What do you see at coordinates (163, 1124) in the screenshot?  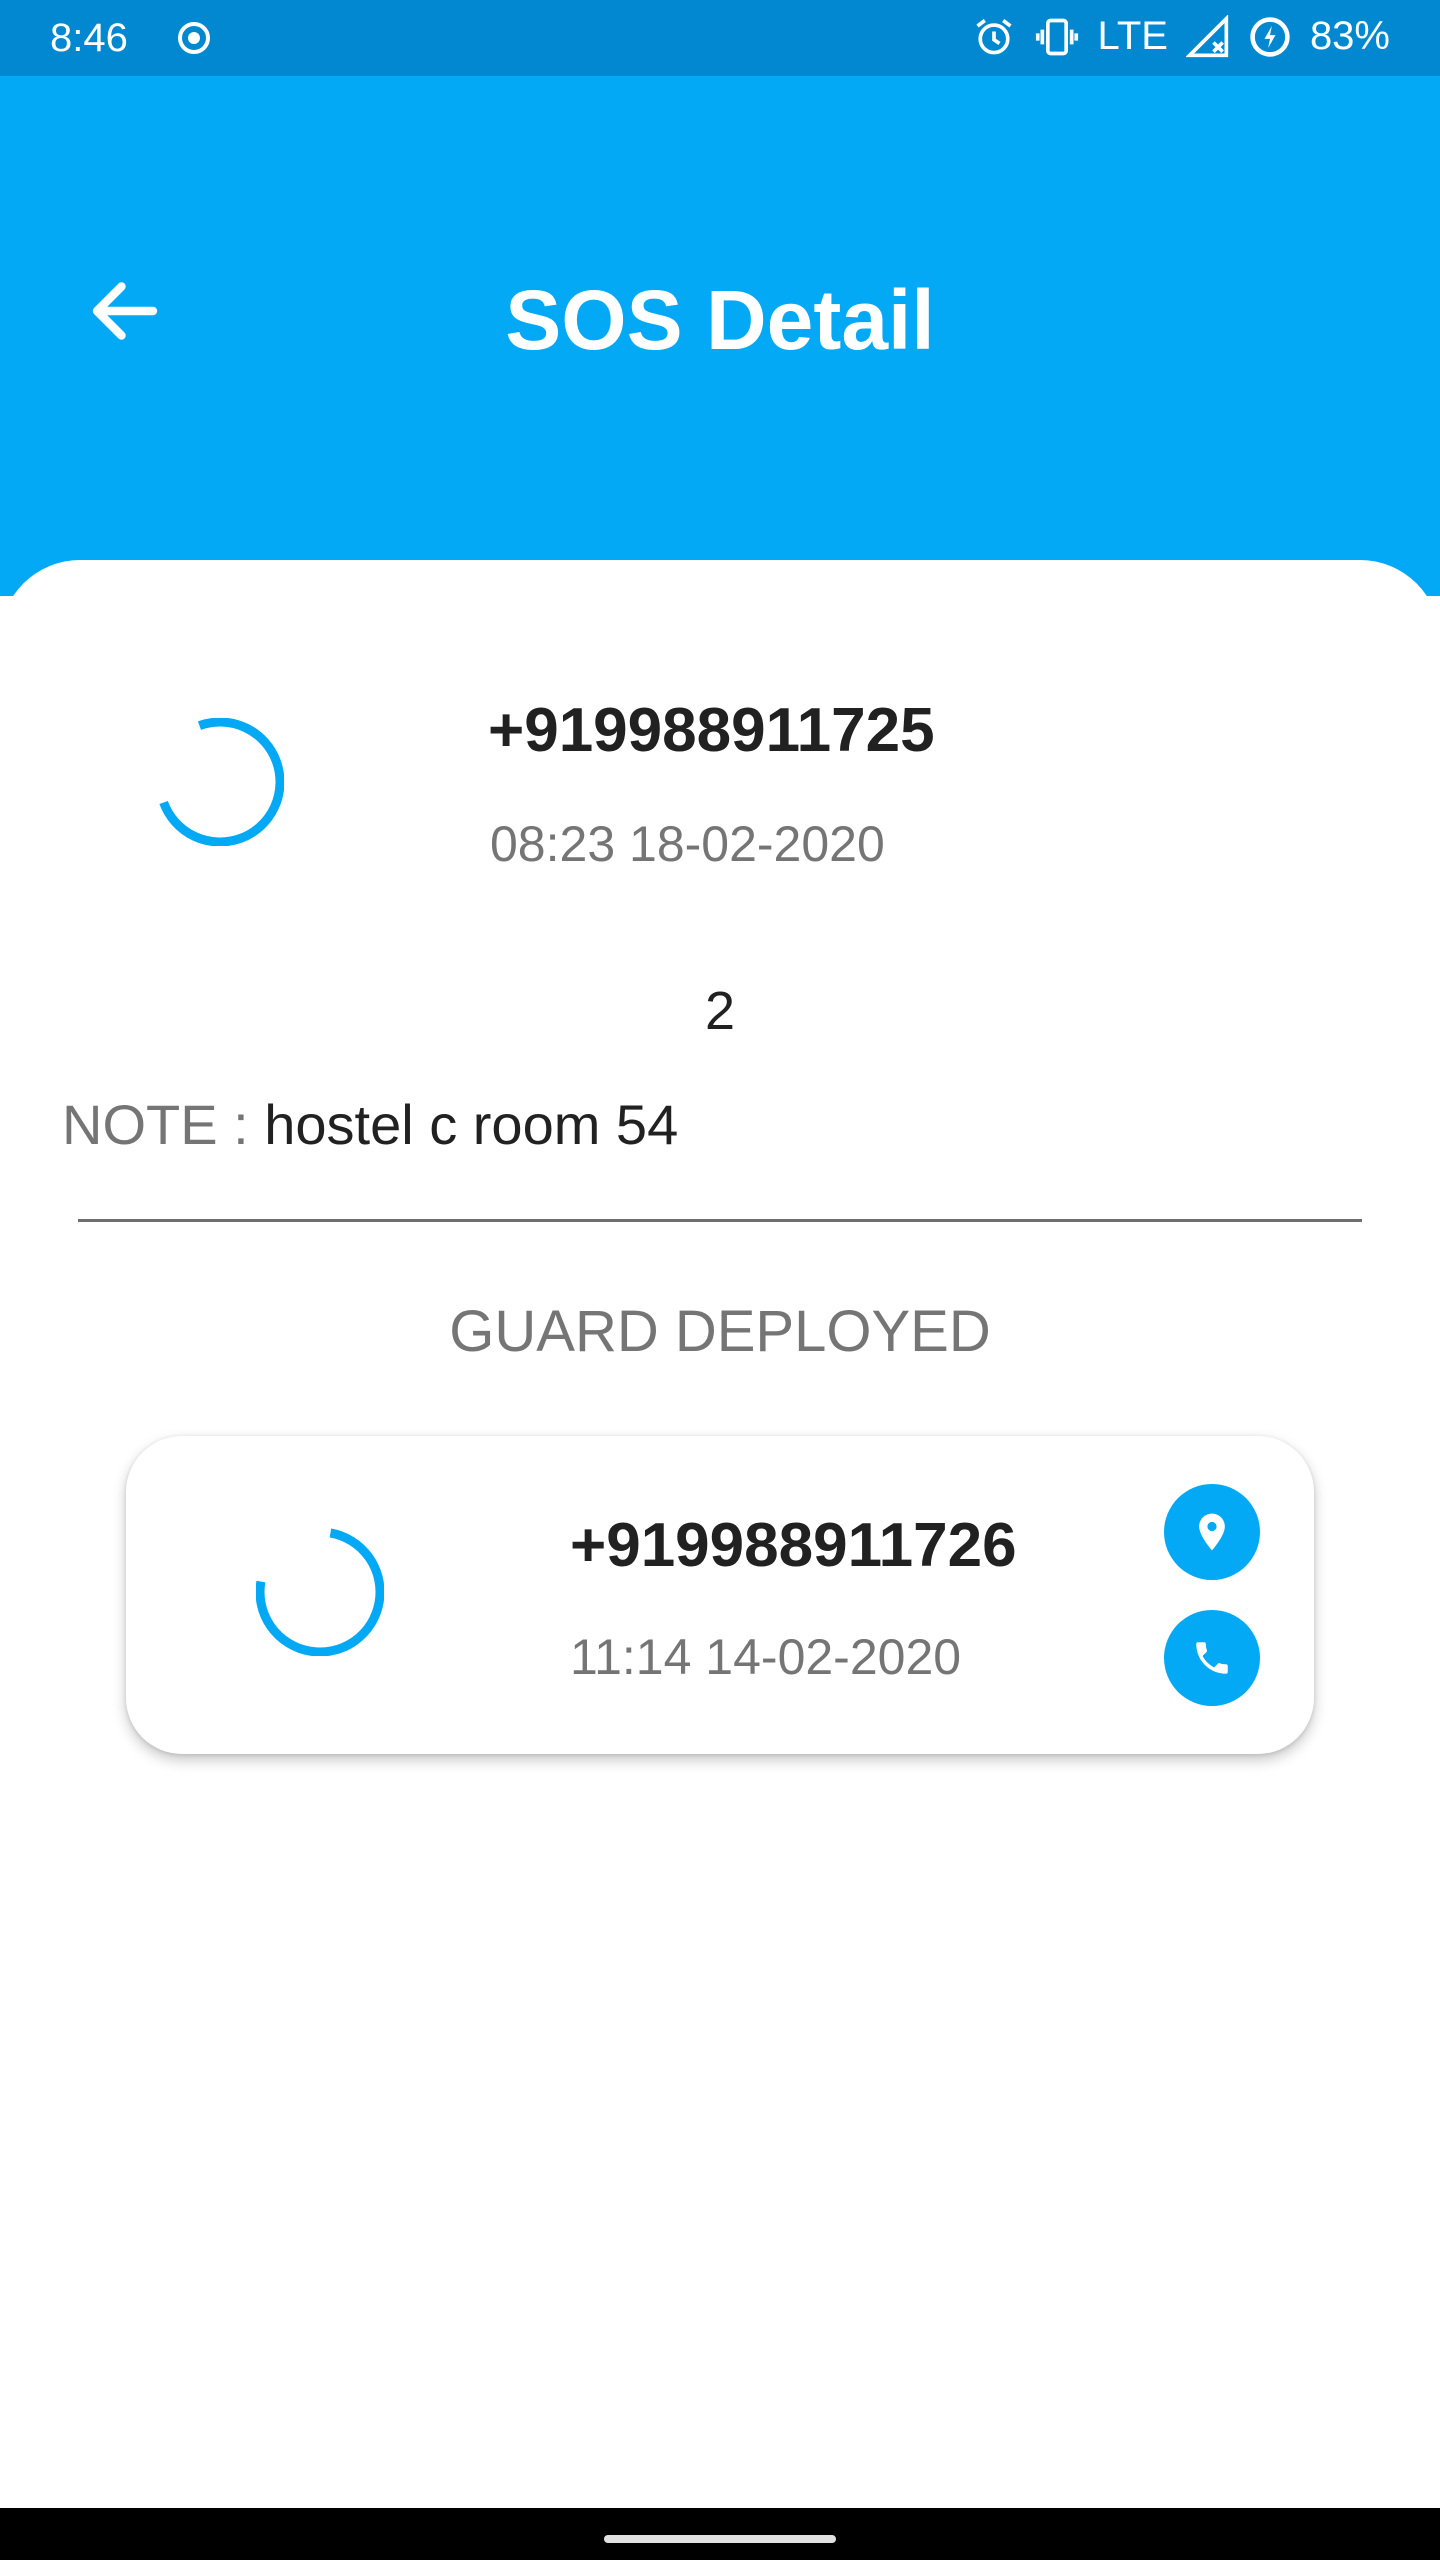 I see `note-label: NOTE :` at bounding box center [163, 1124].